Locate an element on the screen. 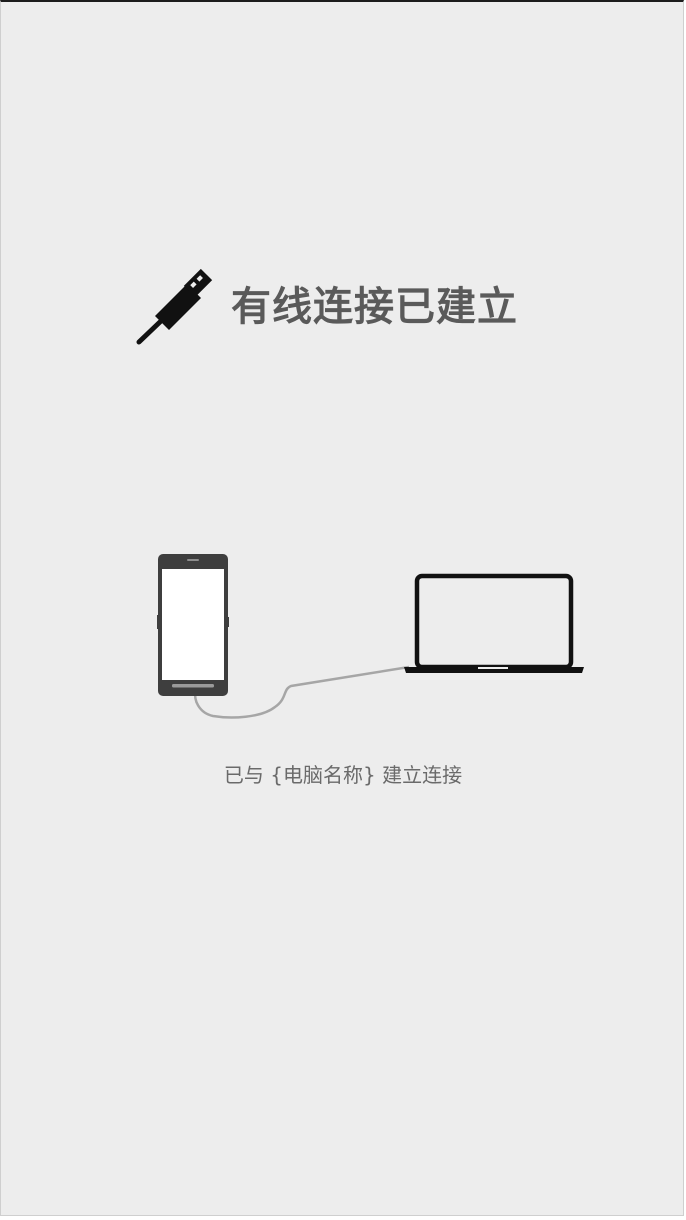  connection-status-text: 已与 {电脑名称} 建立连接 is located at coordinates (343, 775).